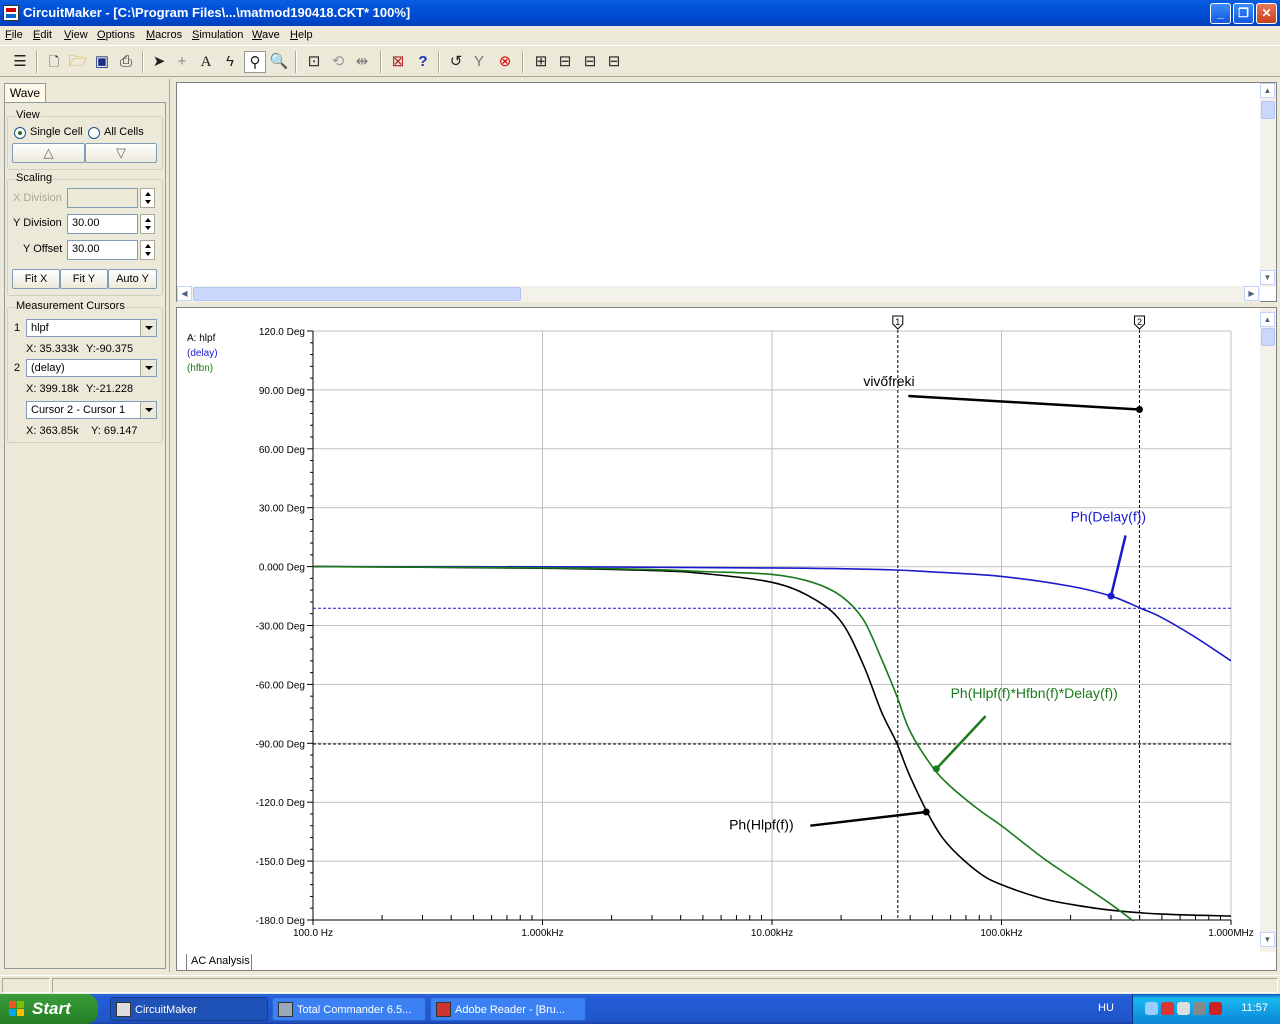 The width and height of the screenshot is (1280, 1024). What do you see at coordinates (505, 62) in the screenshot?
I see `stop-icon: ⊗` at bounding box center [505, 62].